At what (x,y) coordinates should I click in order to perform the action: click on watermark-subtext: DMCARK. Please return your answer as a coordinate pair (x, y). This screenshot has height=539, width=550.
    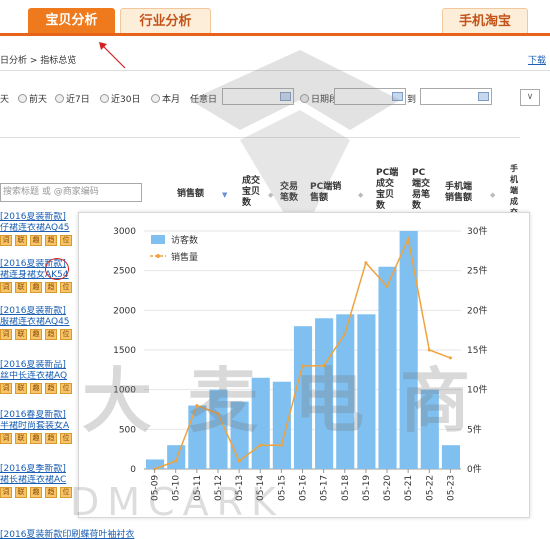
    Looking at the image, I should click on (177, 502).